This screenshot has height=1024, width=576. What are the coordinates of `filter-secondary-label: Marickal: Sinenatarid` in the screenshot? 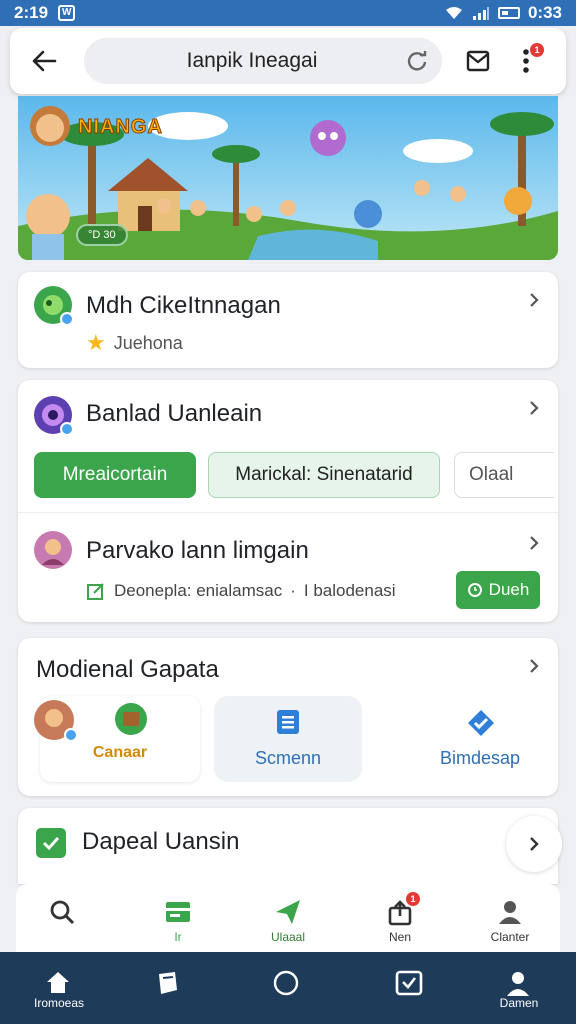 It's located at (324, 474).